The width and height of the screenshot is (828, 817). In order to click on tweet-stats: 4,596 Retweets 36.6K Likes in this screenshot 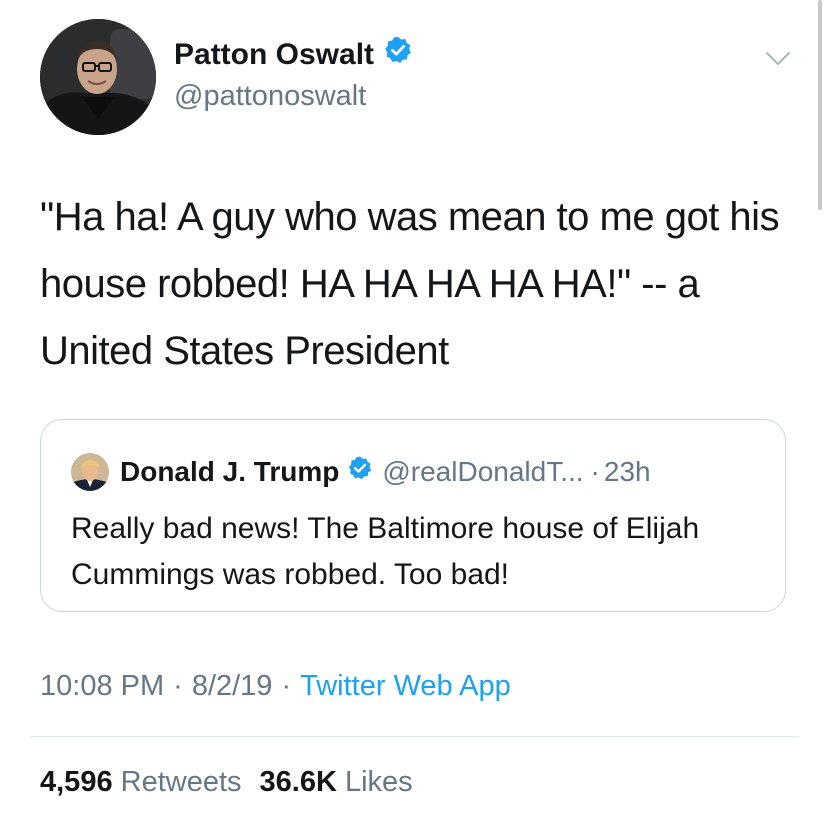, I will do `click(226, 782)`.